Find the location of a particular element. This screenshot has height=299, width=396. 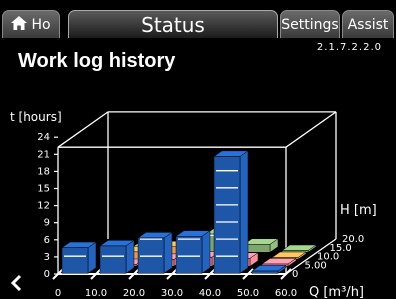

x-tick-label: 30.0 is located at coordinates (172, 293).